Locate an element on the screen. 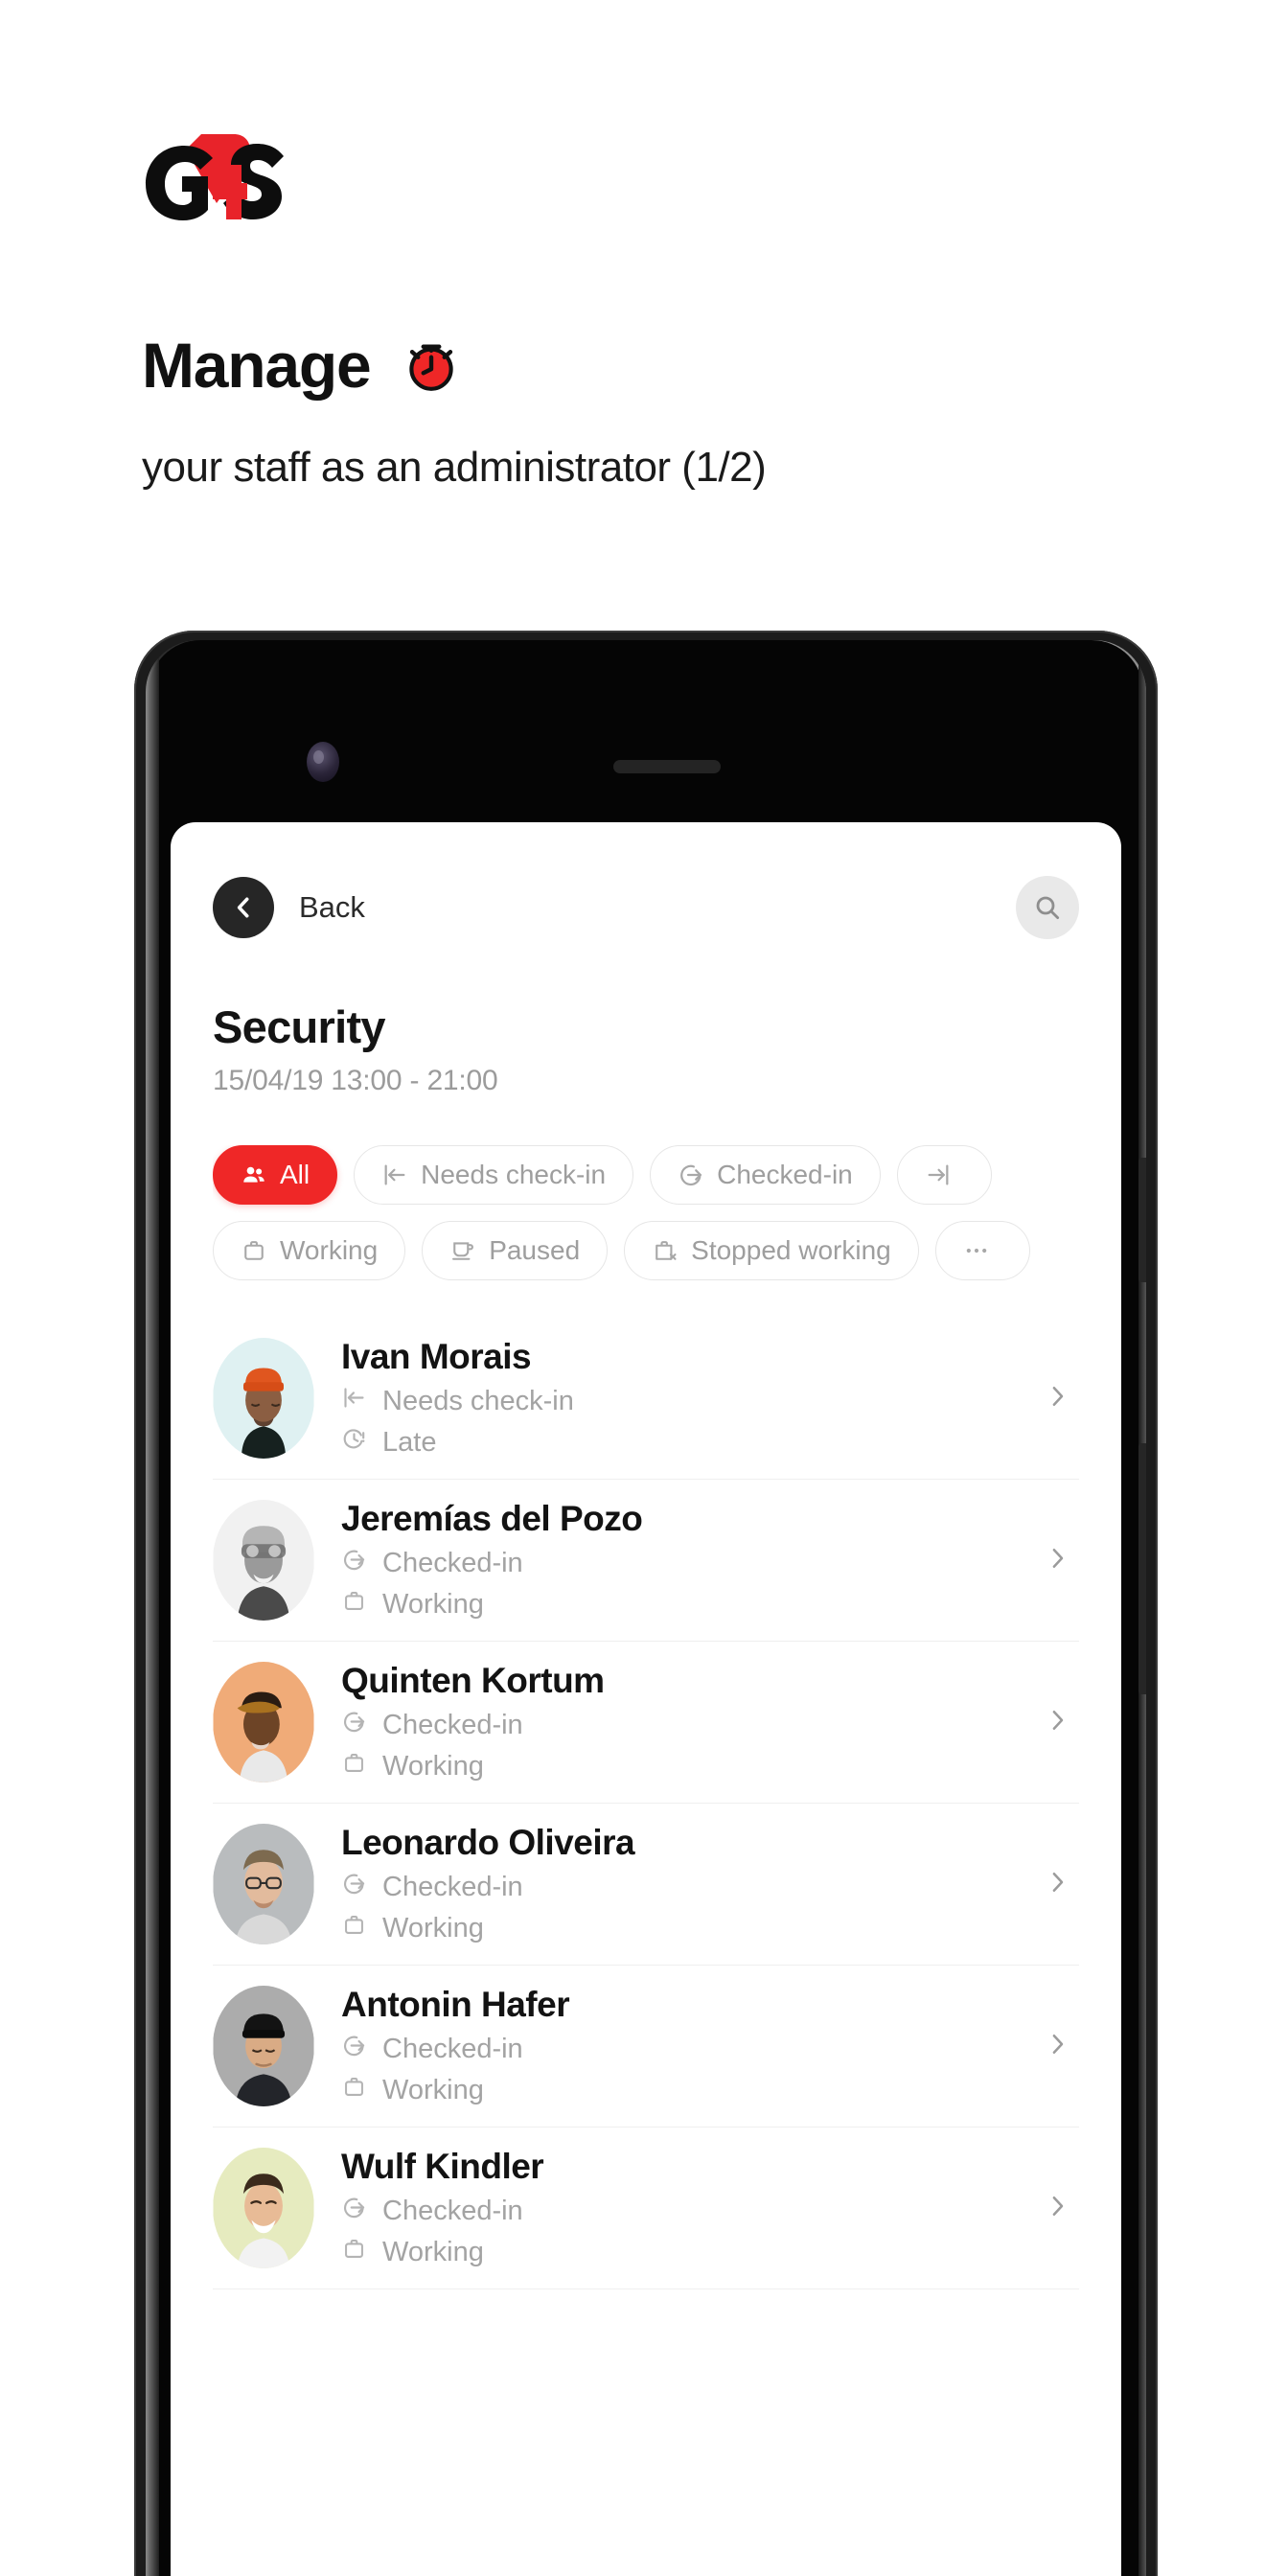  search-icon is located at coordinates (1047, 907).